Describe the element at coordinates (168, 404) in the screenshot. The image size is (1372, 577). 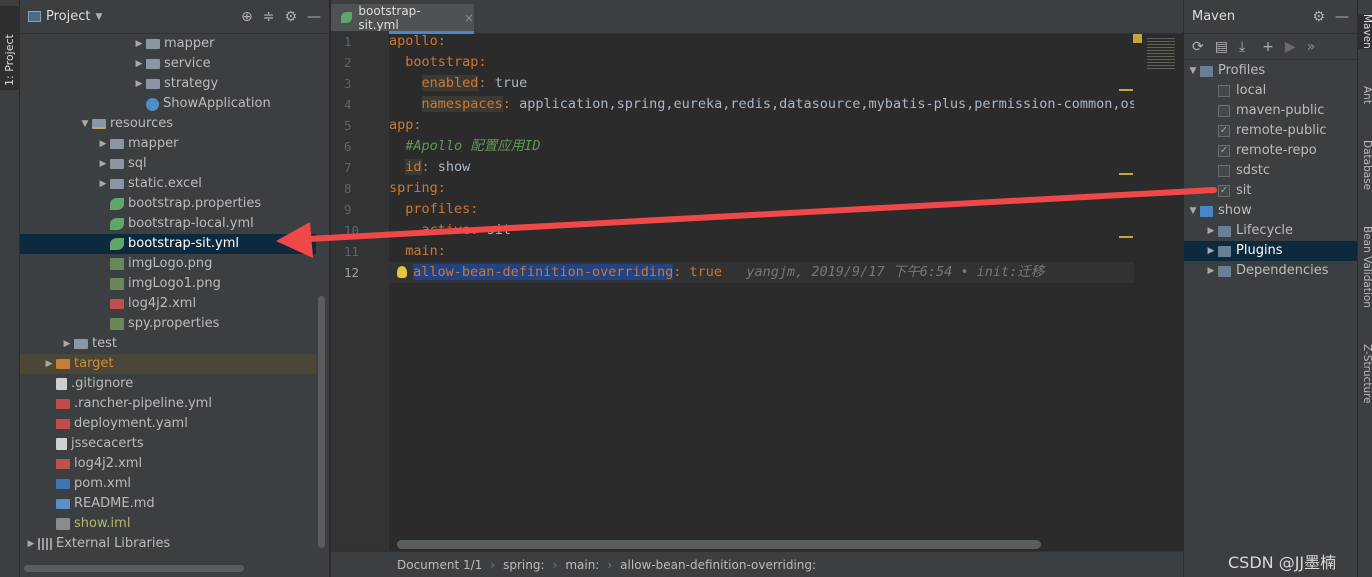
I see `tree-item: .rancher-pipeline.yml` at that location.